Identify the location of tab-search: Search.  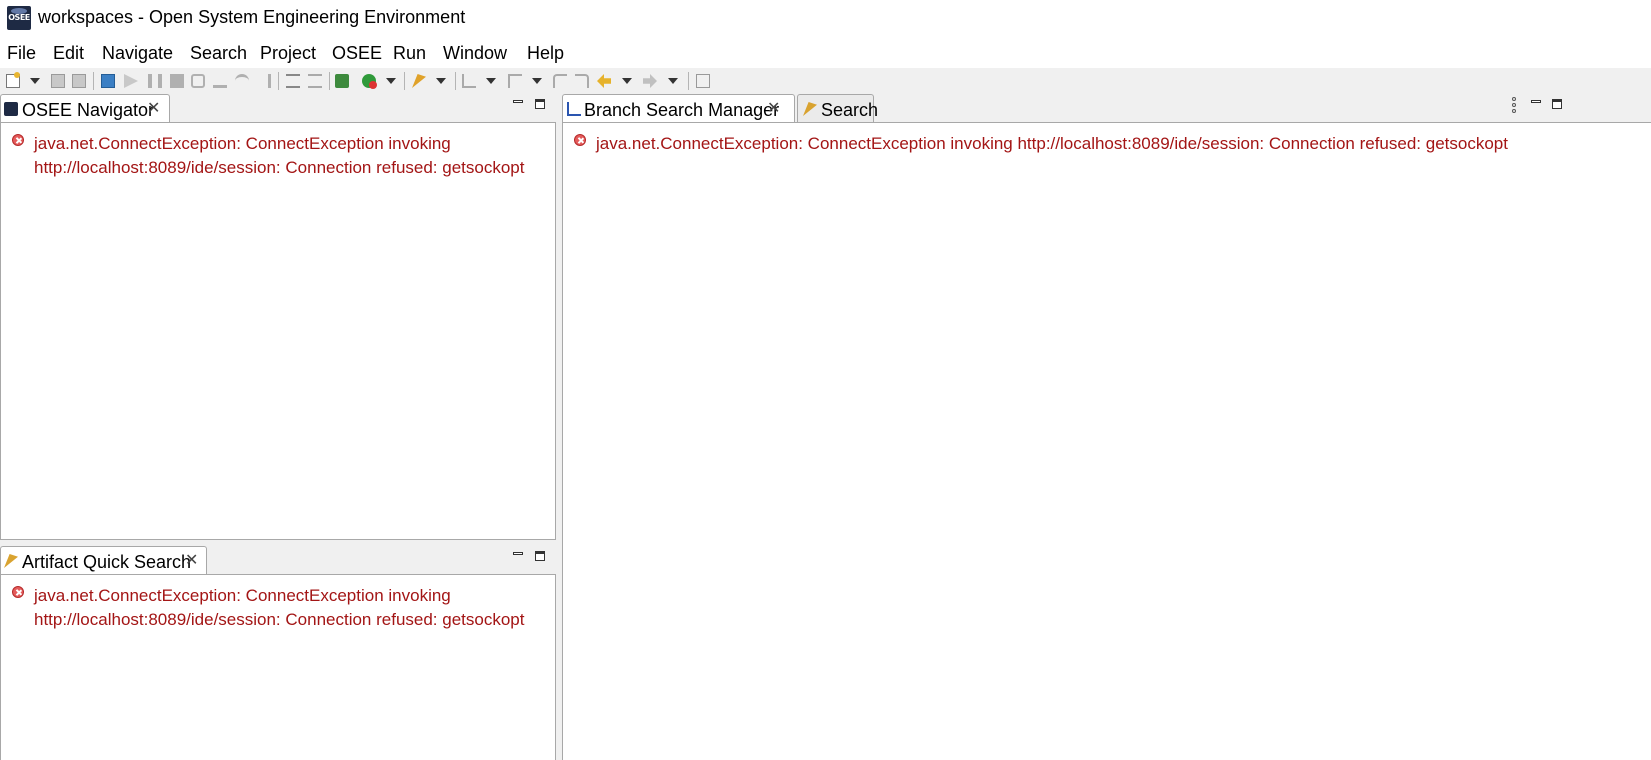
(837, 108).